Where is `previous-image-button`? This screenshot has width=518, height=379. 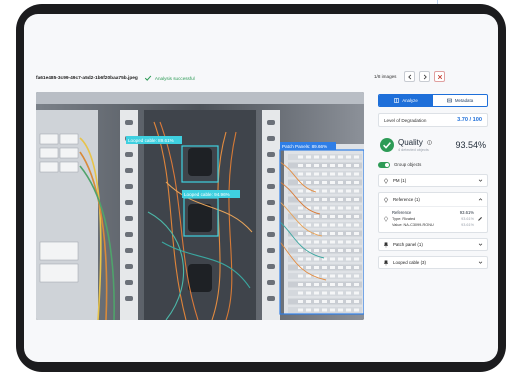 previous-image-button is located at coordinates (410, 76).